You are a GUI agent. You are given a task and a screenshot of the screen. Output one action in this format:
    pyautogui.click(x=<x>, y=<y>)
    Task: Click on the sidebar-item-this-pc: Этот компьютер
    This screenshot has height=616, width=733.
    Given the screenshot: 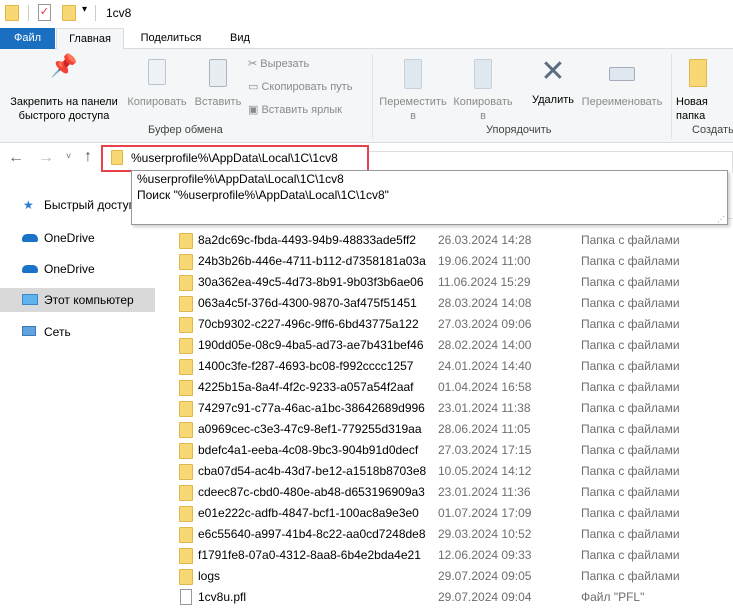 What is the action you would take?
    pyautogui.click(x=77, y=300)
    